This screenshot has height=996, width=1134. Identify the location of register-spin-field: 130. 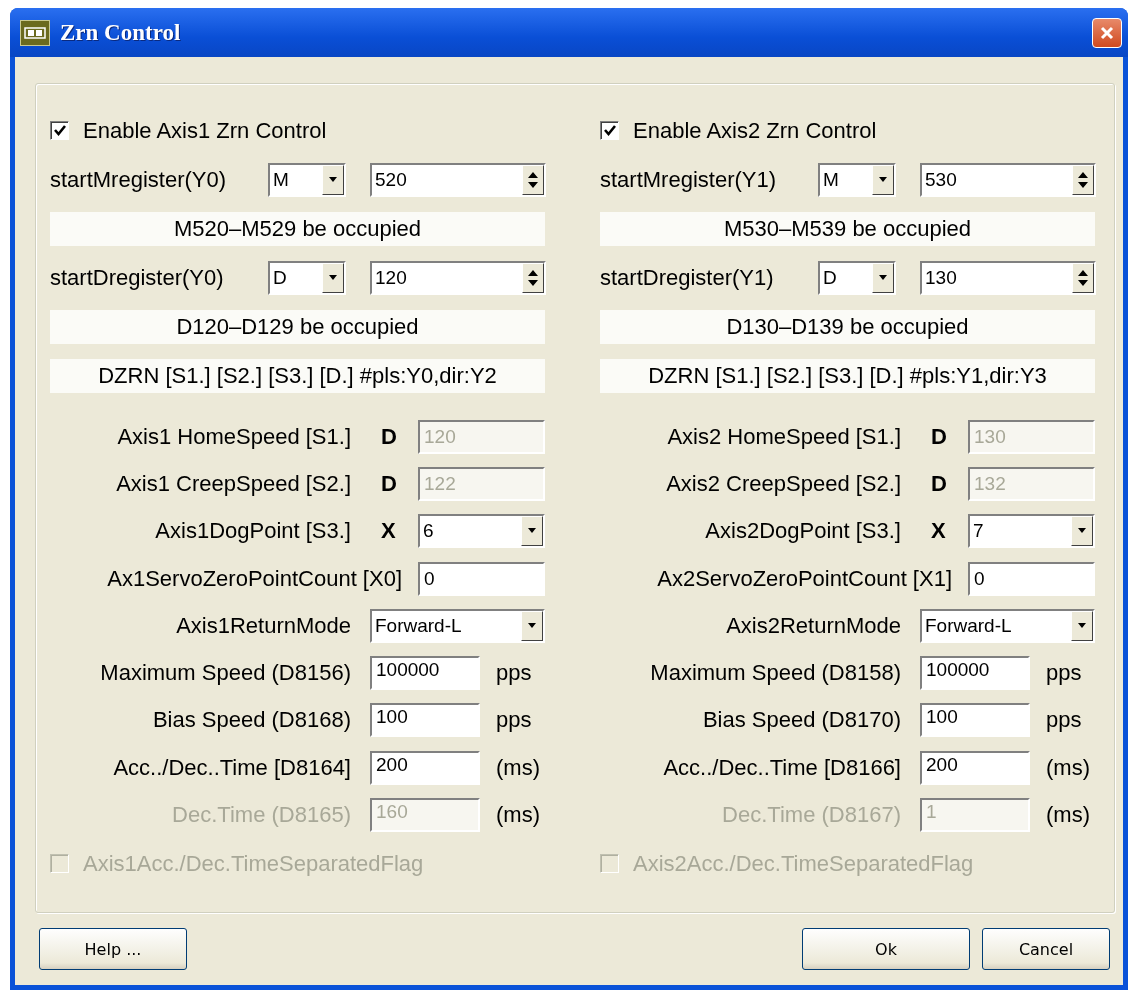
(1008, 277).